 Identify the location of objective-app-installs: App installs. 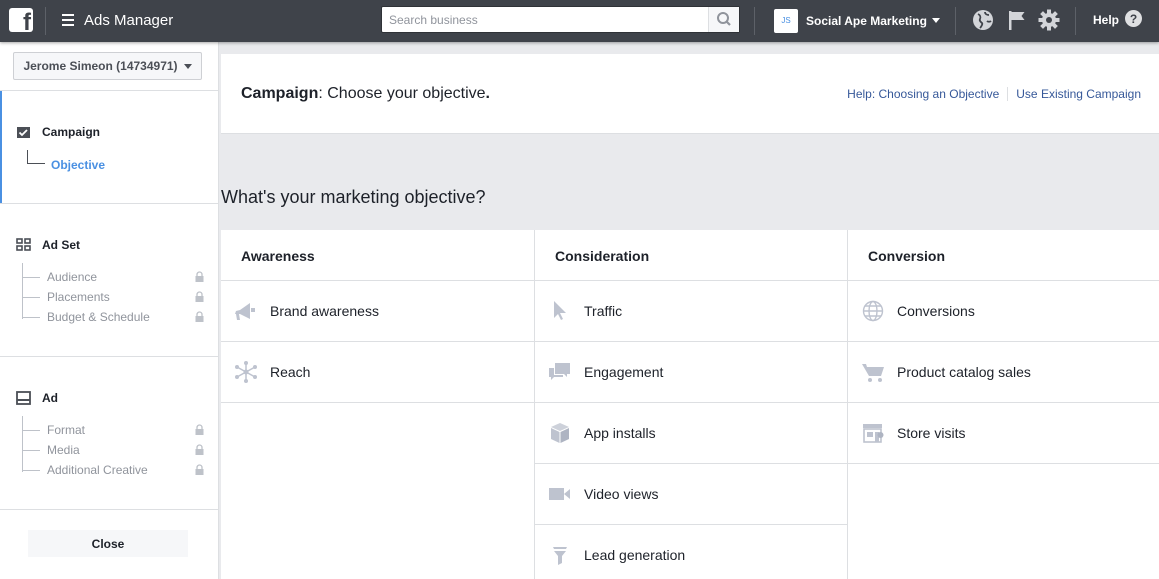
(691, 433).